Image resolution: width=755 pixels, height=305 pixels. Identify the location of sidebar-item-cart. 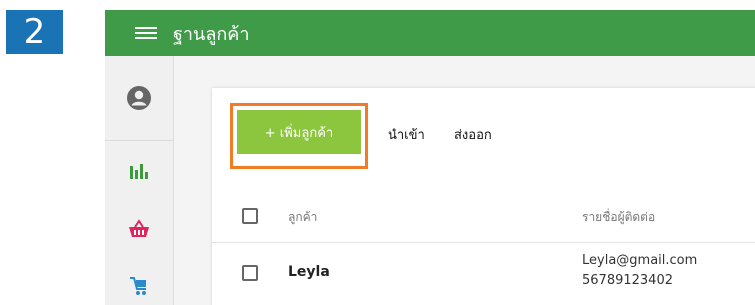
(139, 283).